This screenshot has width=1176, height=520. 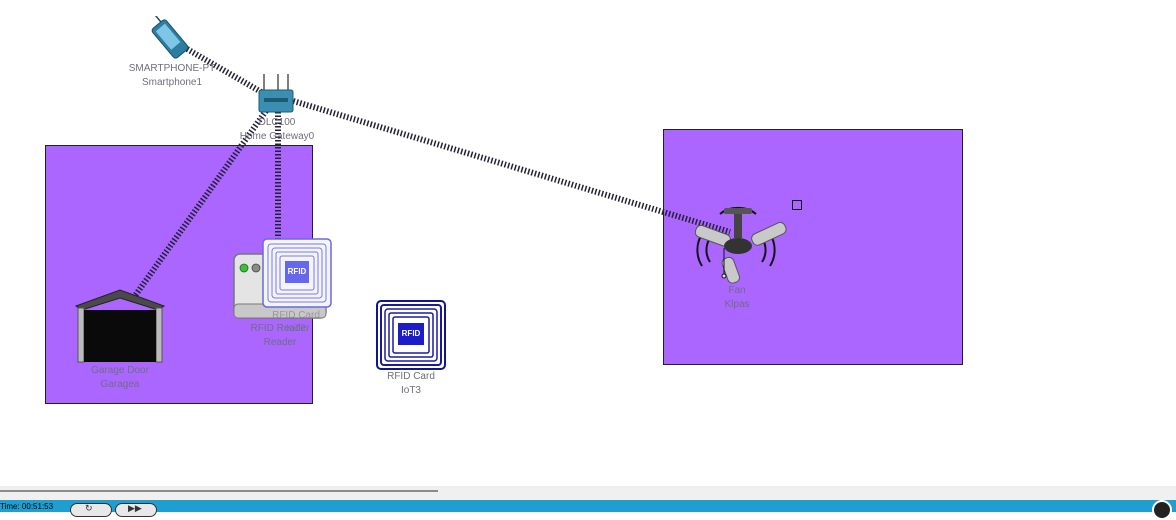 What do you see at coordinates (411, 376) in the screenshot?
I see `rfid-card-model-label: RFID Card` at bounding box center [411, 376].